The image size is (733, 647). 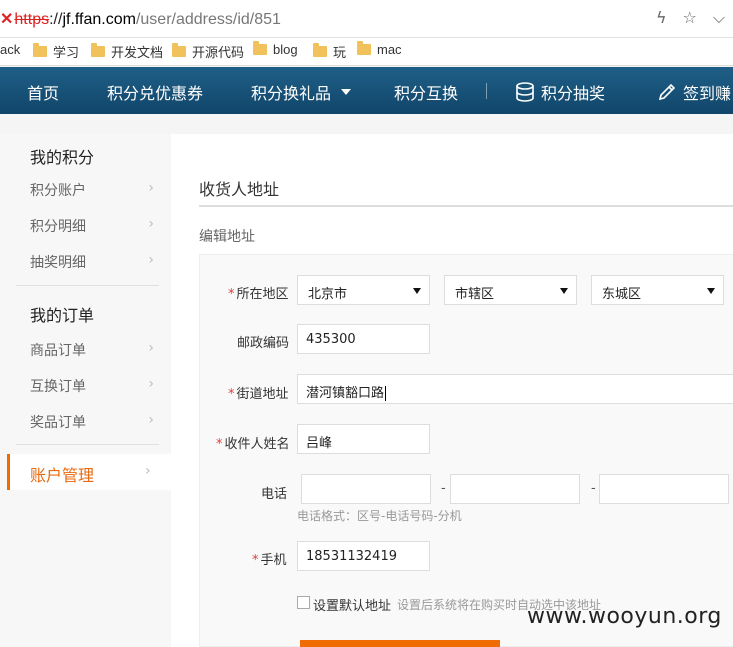 I want to click on street-label-text: 街道地址, so click(x=262, y=394).